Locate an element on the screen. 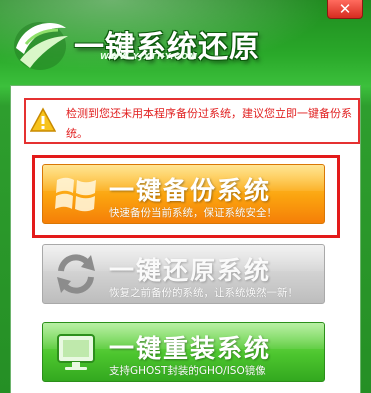 The height and width of the screenshot is (393, 371). reinstall-button-desc: 支持GHOST封装的GHO/ISO镜像 is located at coordinates (187, 371).